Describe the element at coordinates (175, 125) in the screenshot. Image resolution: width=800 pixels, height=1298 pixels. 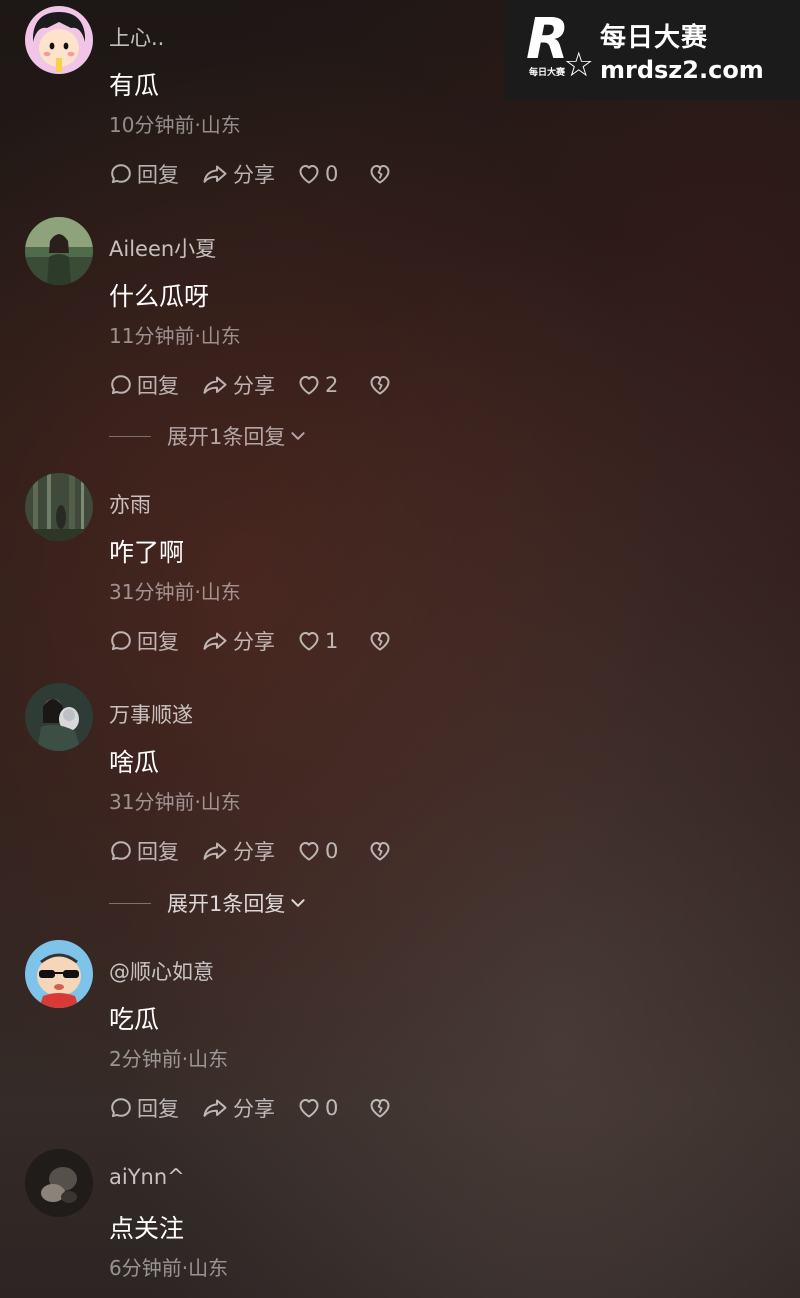
I see `comment-meta: 10分钟前·山东` at that location.